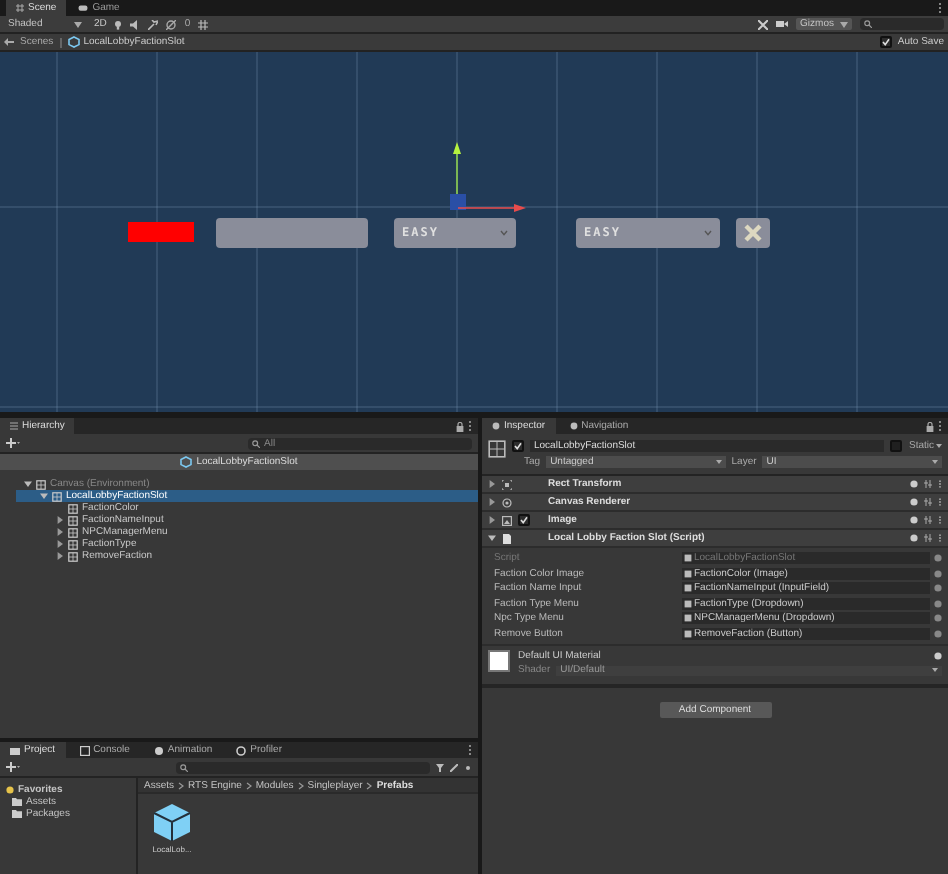 Image resolution: width=948 pixels, height=874 pixels. Describe the element at coordinates (499, 661) in the screenshot. I see `material-swatch` at that location.